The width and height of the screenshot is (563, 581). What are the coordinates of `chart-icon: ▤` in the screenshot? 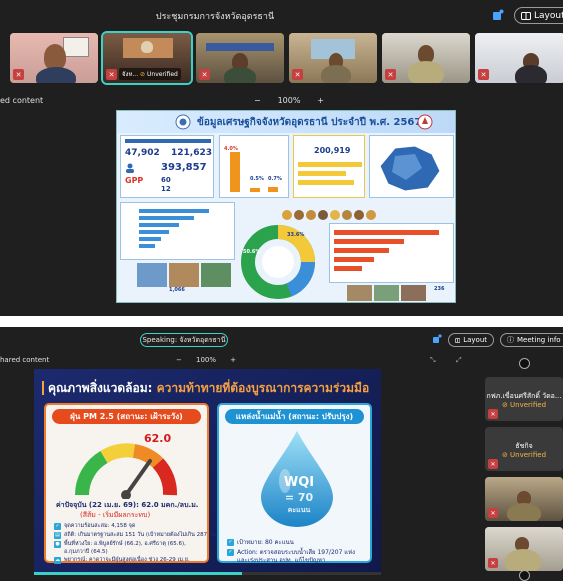 It's located at (57, 535).